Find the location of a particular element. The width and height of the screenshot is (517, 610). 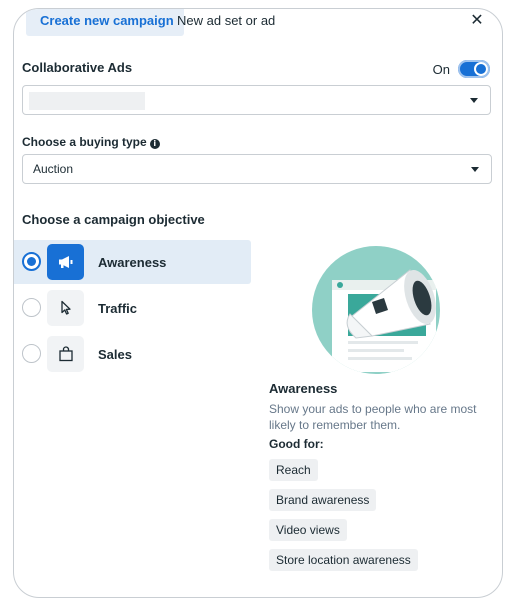

close-icon: ✕ is located at coordinates (477, 21).